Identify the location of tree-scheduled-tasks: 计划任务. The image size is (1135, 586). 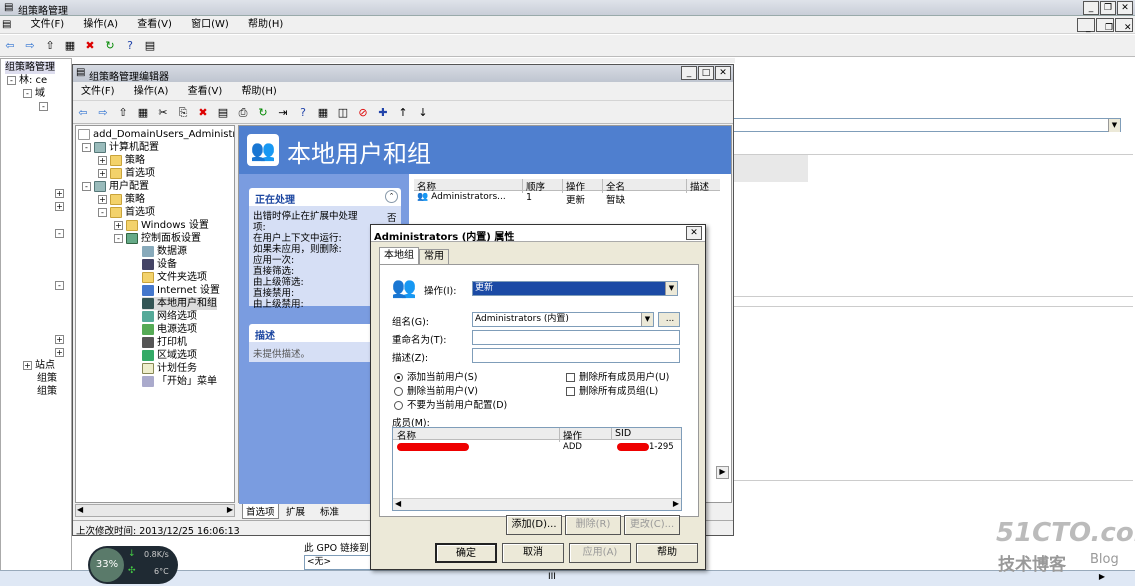
(177, 368).